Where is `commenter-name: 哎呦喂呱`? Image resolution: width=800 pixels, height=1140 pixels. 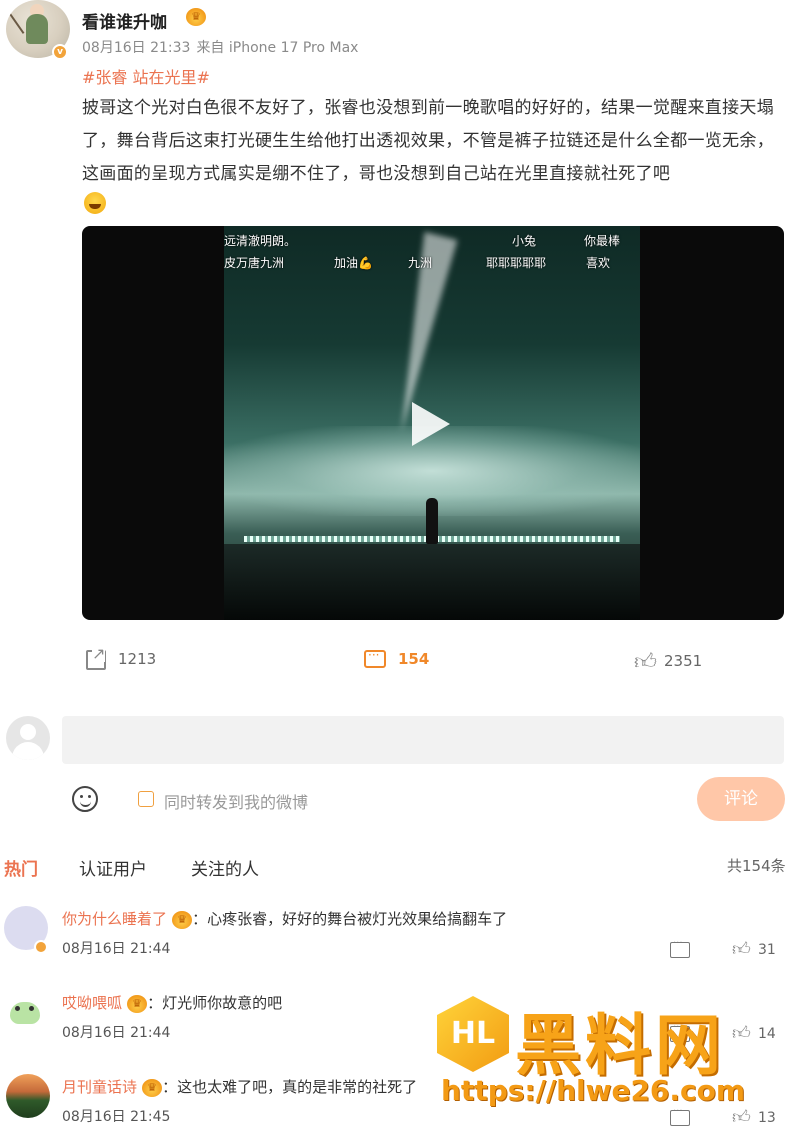
commenter-name: 哎呦喂呱 is located at coordinates (92, 1003).